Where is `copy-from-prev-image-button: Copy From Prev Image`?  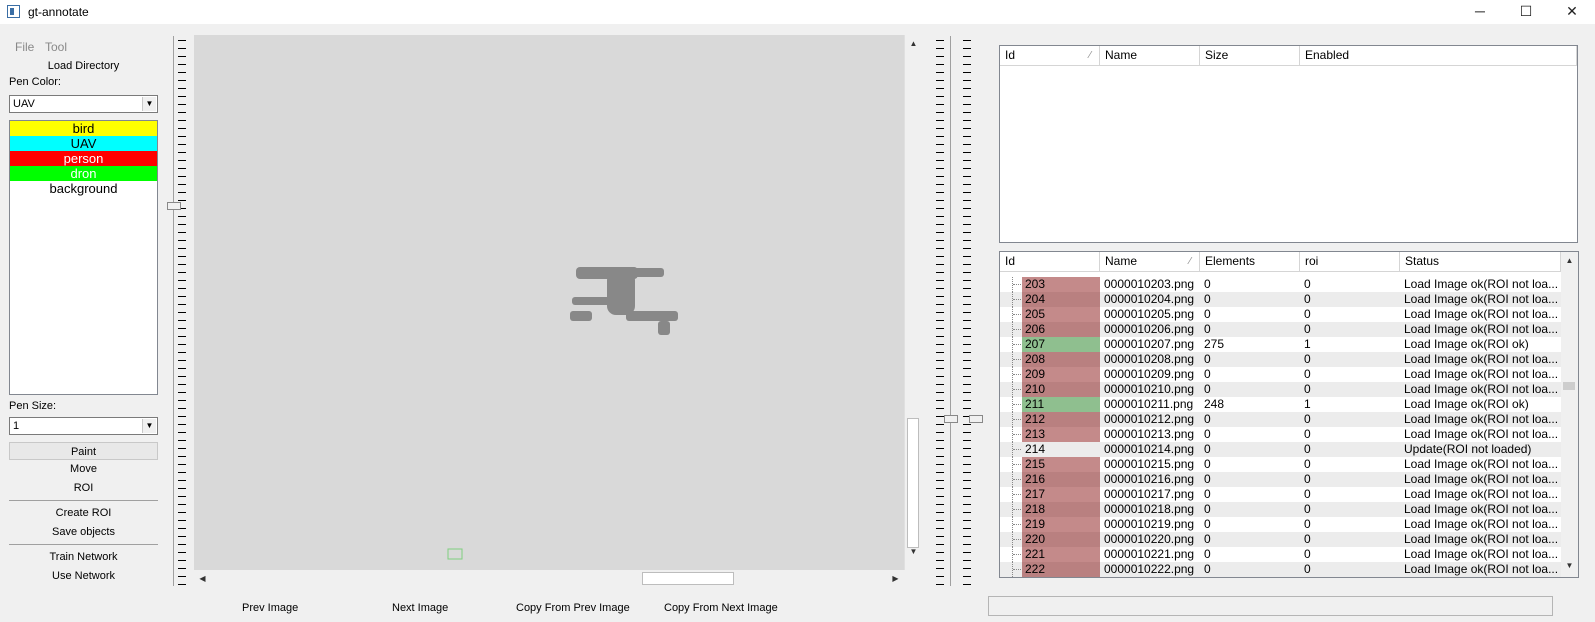
copy-from-prev-image-button: Copy From Prev Image is located at coordinates (573, 608).